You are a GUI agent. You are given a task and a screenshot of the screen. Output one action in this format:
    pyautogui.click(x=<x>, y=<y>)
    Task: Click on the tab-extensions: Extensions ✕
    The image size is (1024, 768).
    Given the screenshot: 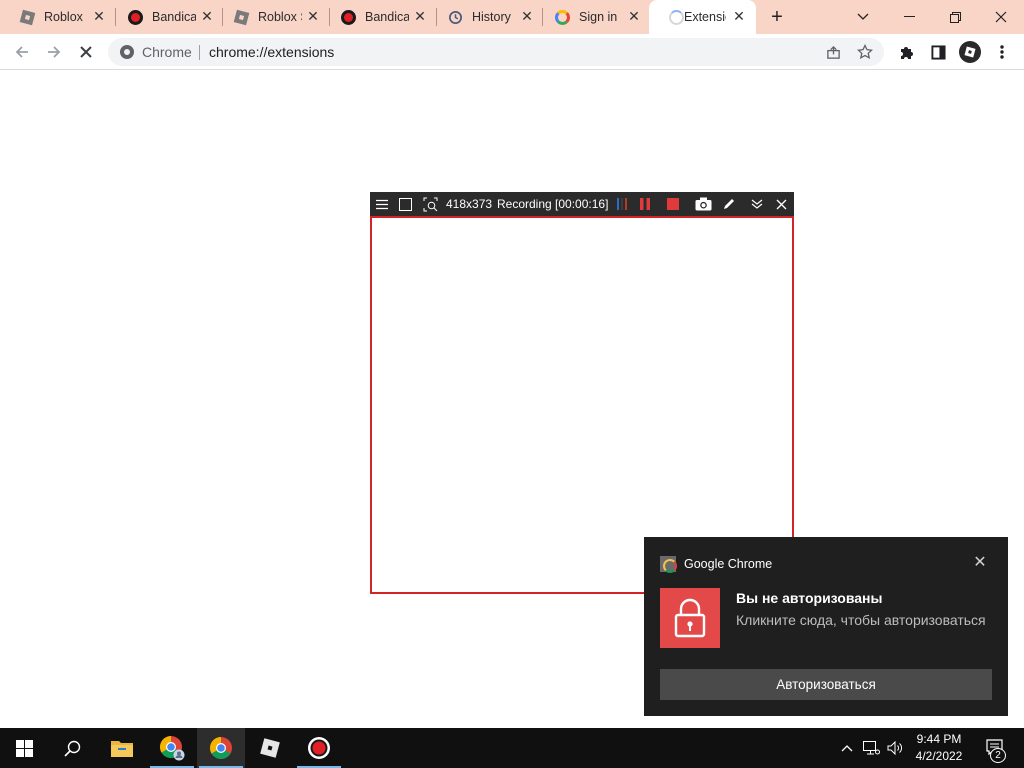 What is the action you would take?
    pyautogui.click(x=702, y=17)
    